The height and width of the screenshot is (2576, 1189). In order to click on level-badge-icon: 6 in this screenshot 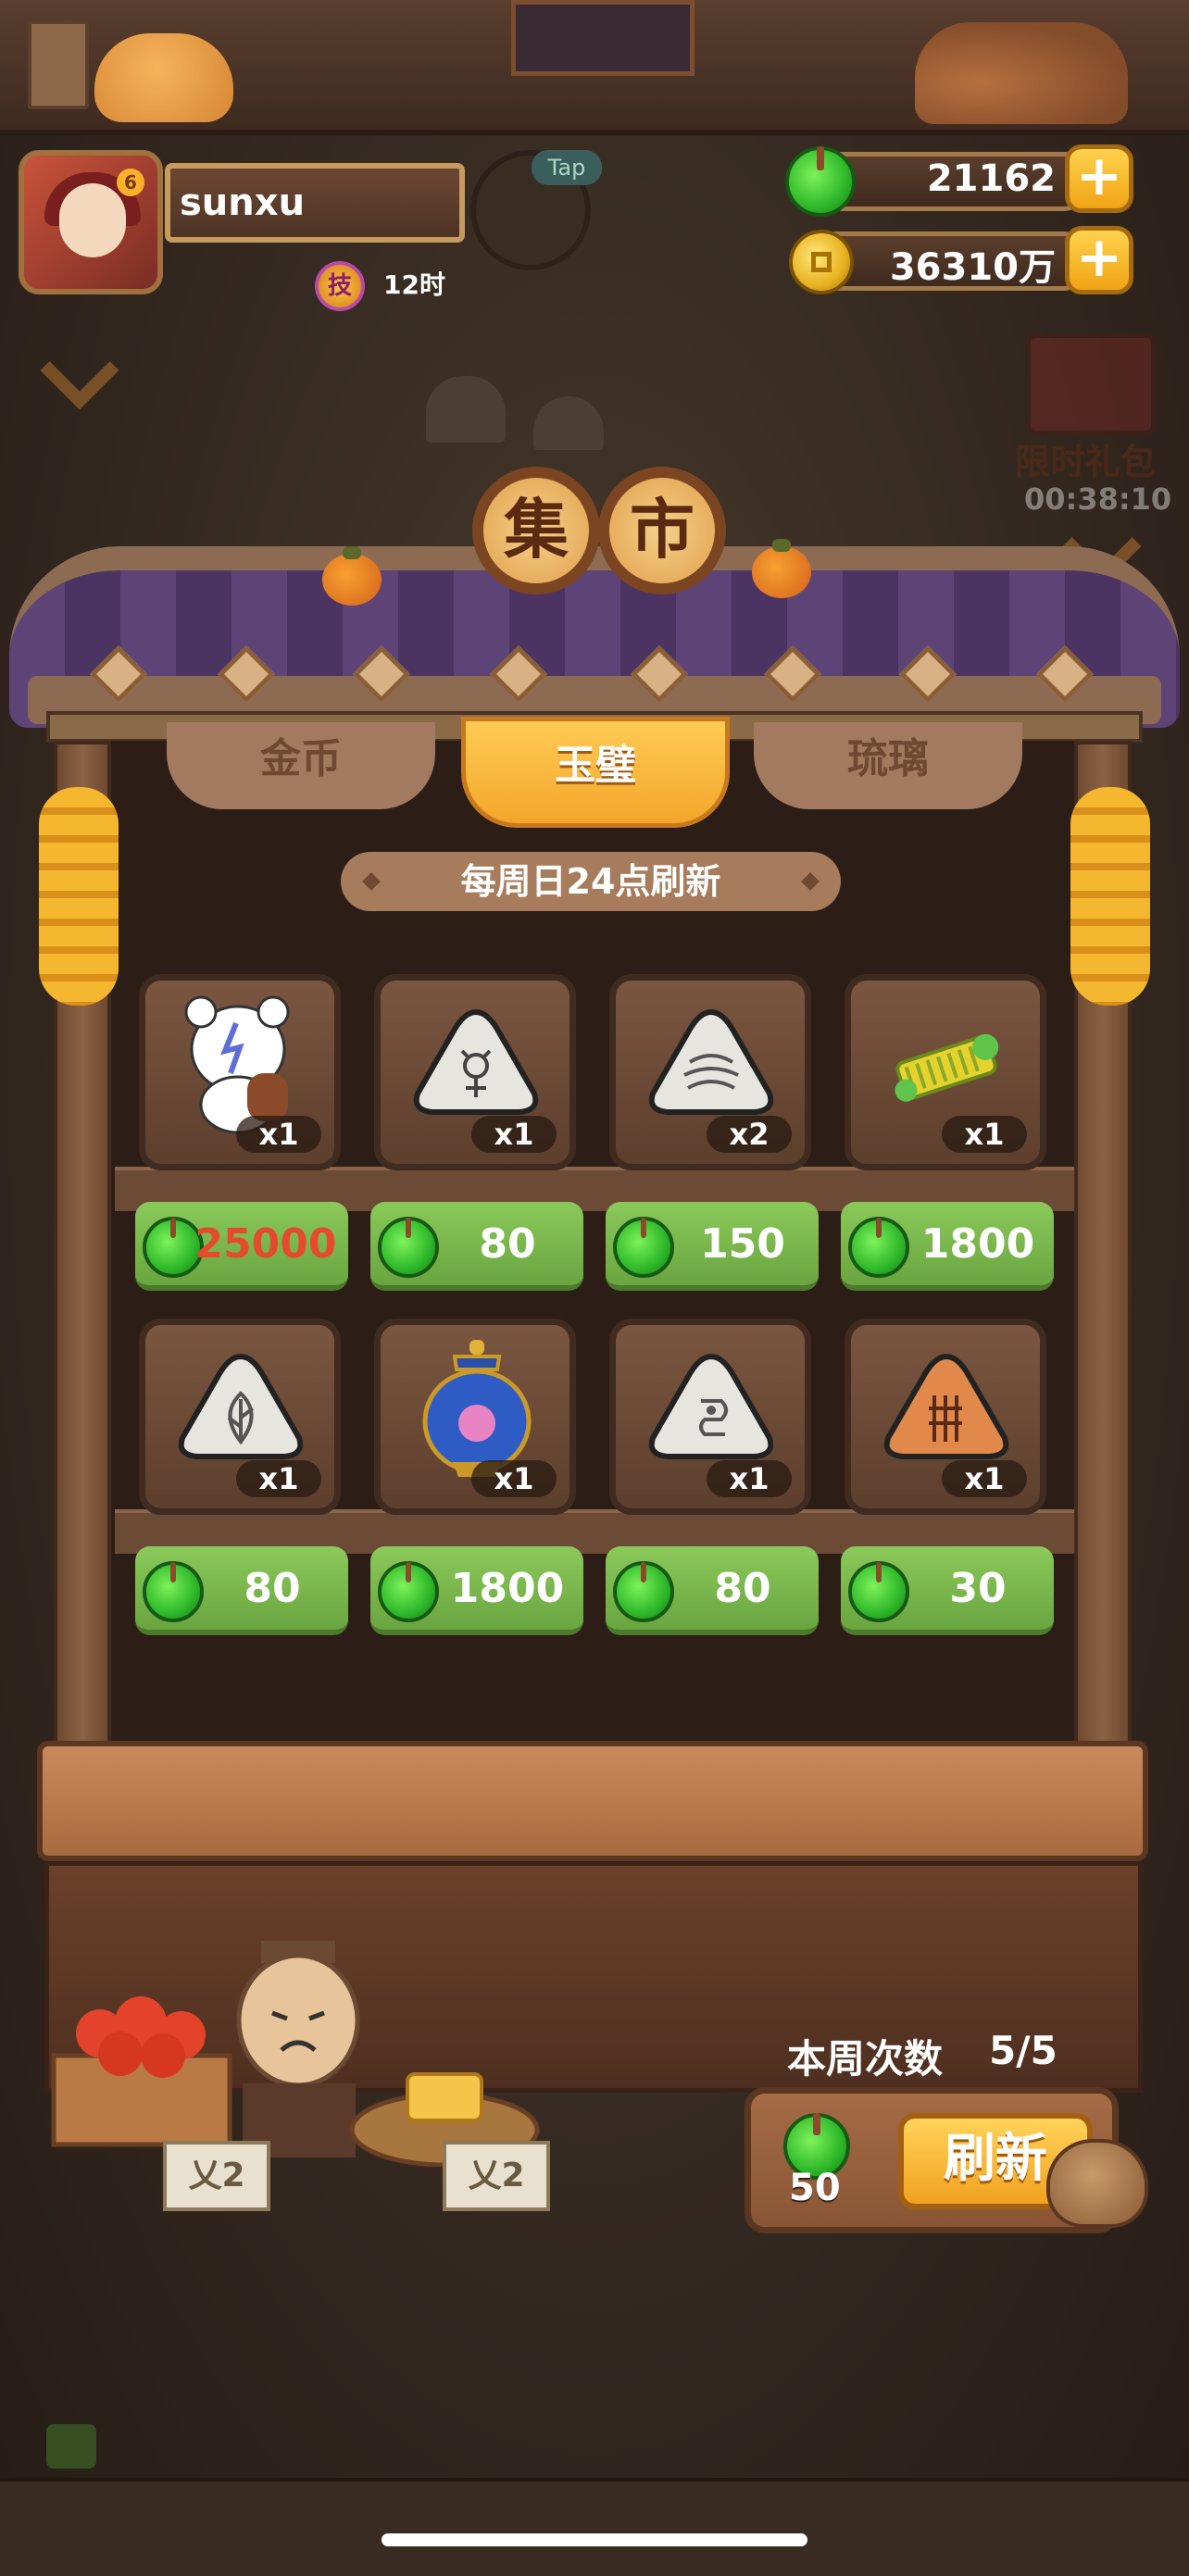, I will do `click(130, 183)`.